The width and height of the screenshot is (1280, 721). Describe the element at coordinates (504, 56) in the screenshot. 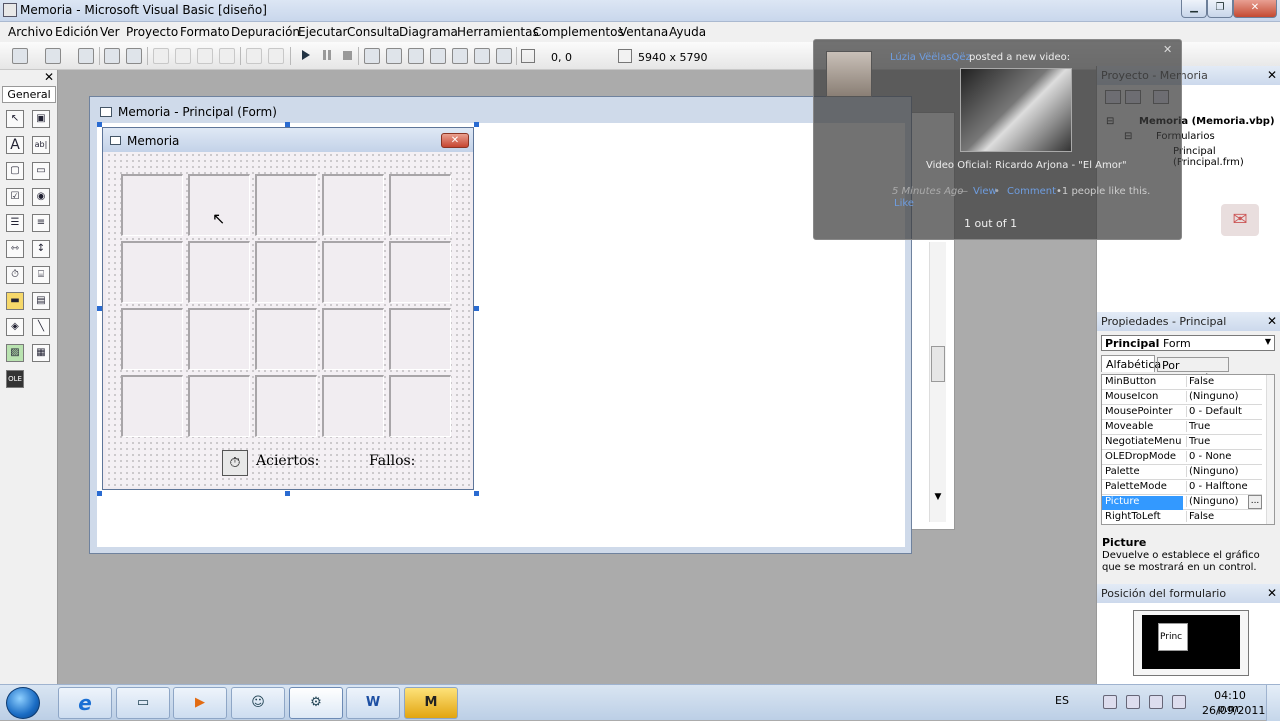

I see `component-manager-icon` at that location.